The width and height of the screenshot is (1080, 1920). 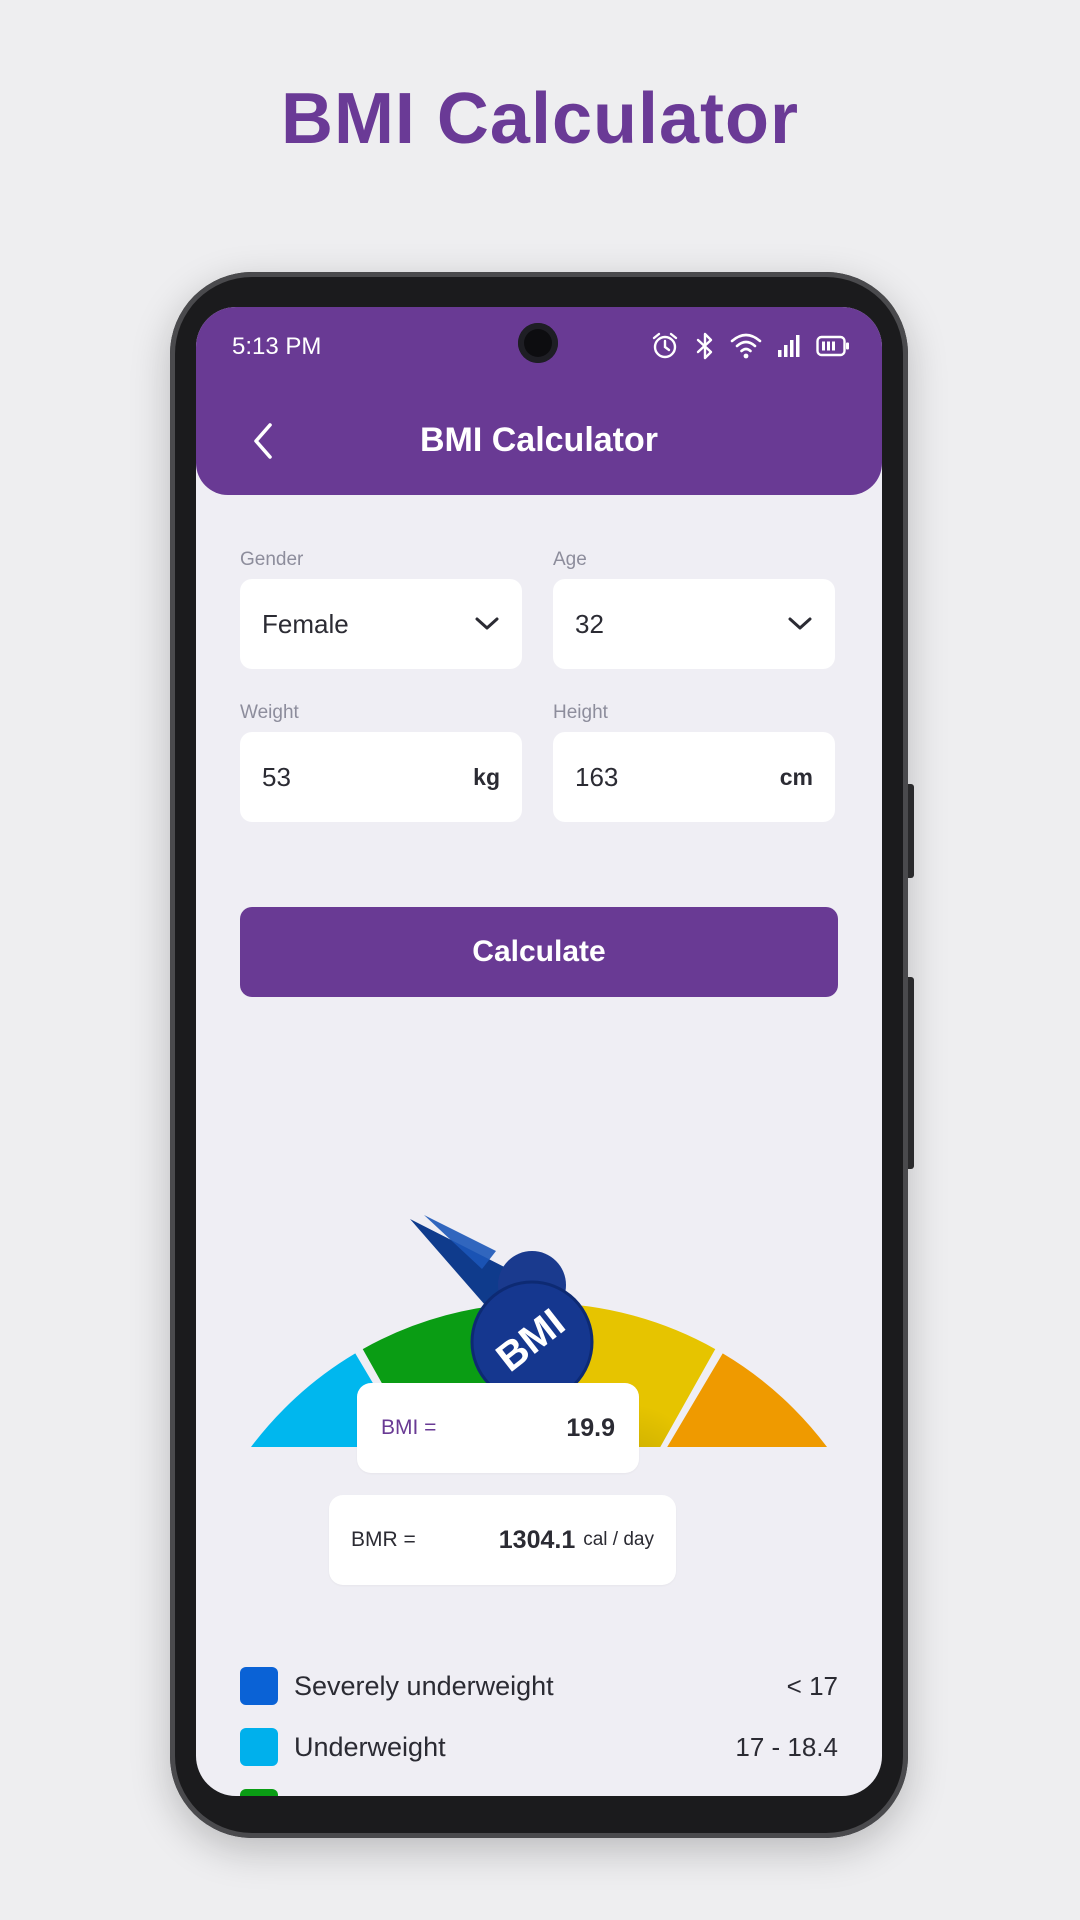 What do you see at coordinates (539, 952) in the screenshot?
I see `calculate-button: Calculate` at bounding box center [539, 952].